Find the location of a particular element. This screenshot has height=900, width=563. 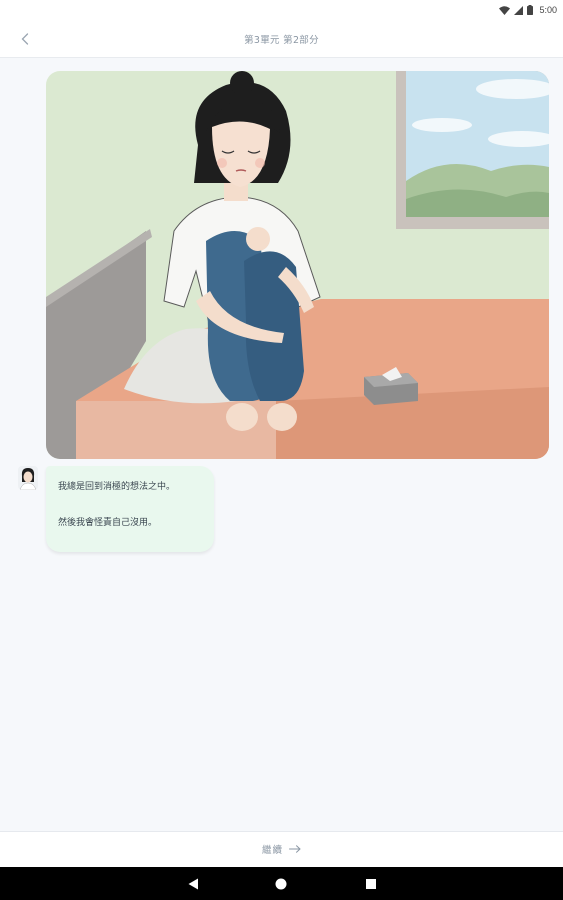

system-navigation-bar is located at coordinates (281, 883).